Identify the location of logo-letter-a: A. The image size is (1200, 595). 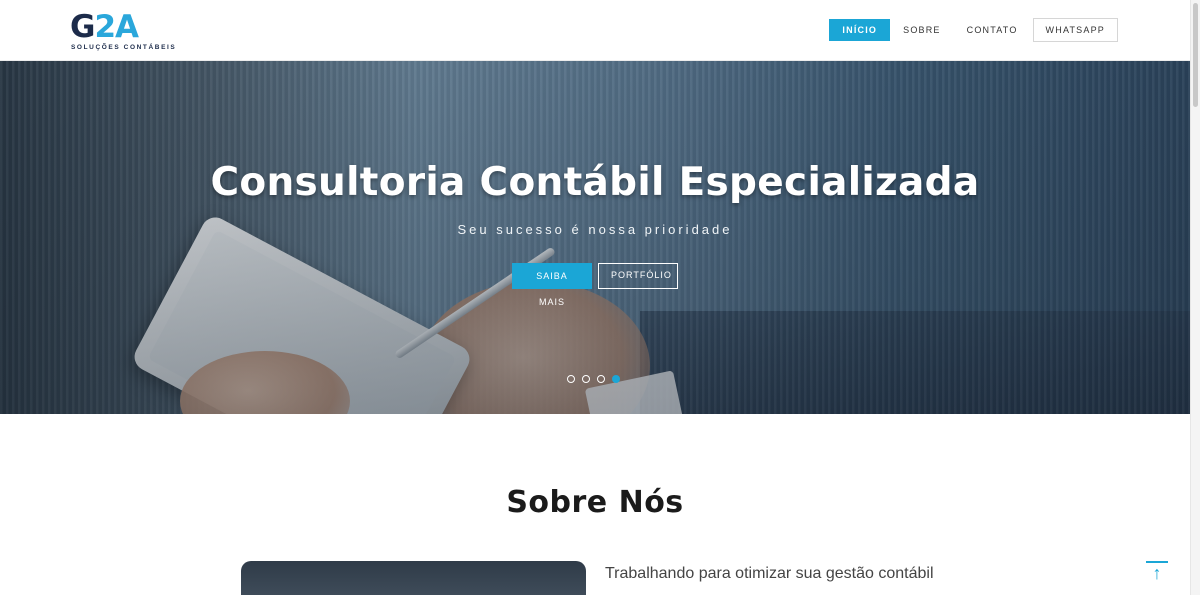
(127, 27).